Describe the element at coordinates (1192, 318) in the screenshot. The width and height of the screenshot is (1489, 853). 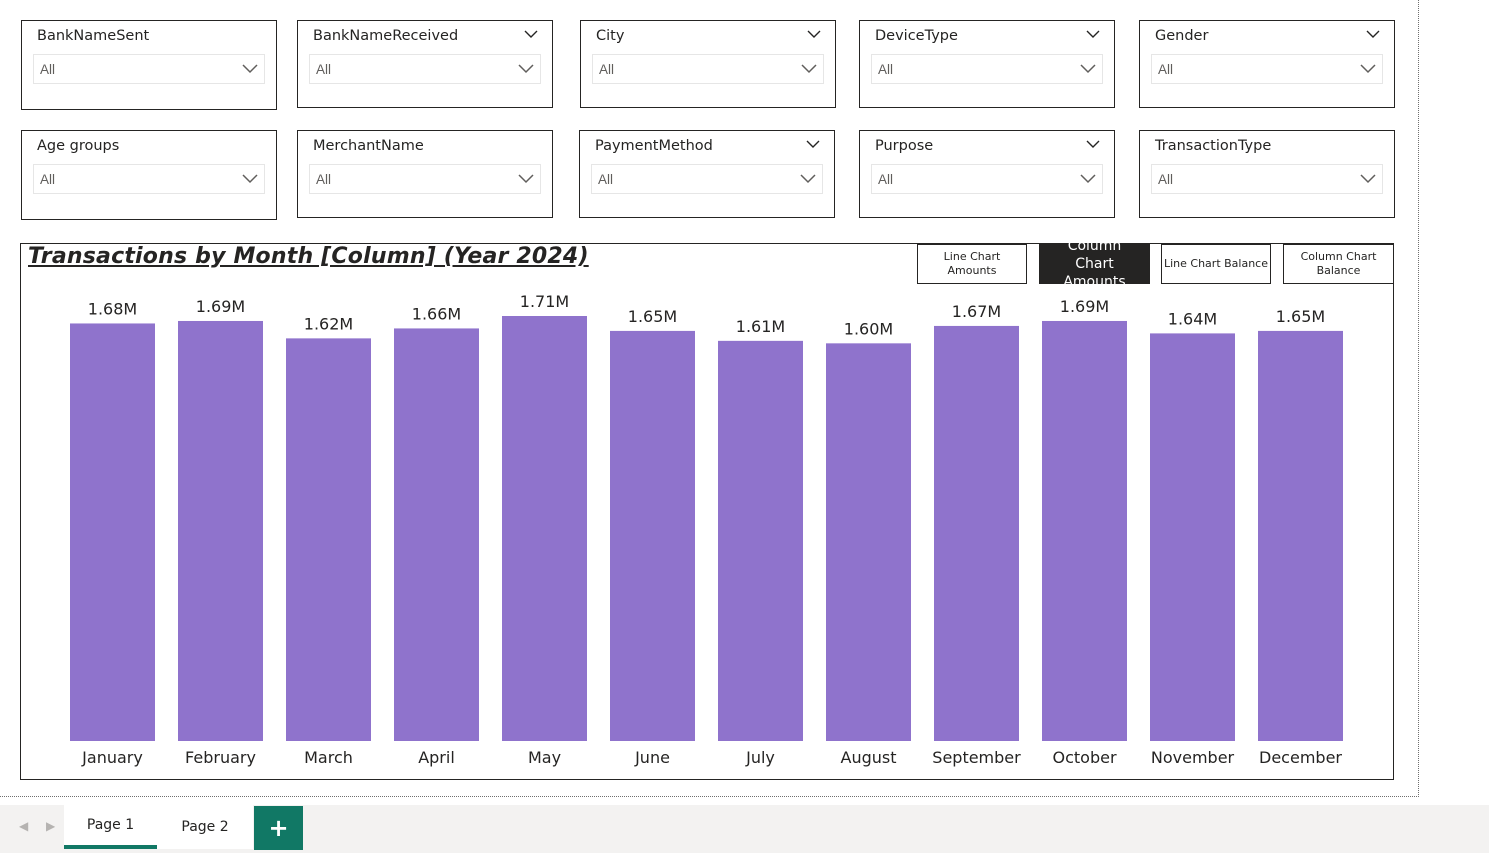
I see `data-label: 1.64M` at that location.